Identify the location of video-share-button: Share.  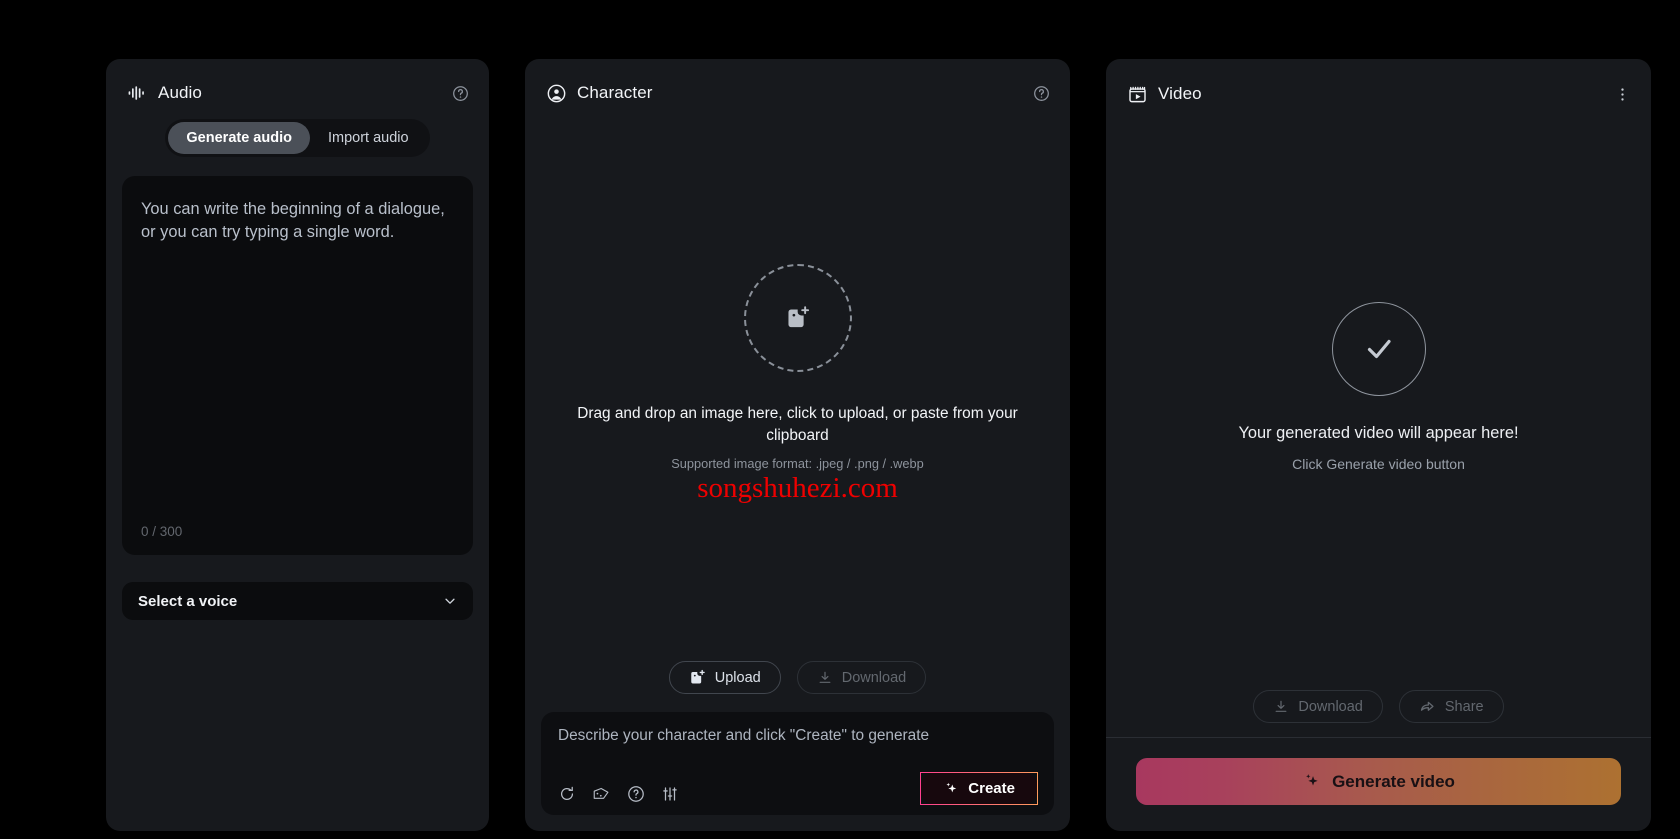
(1451, 706).